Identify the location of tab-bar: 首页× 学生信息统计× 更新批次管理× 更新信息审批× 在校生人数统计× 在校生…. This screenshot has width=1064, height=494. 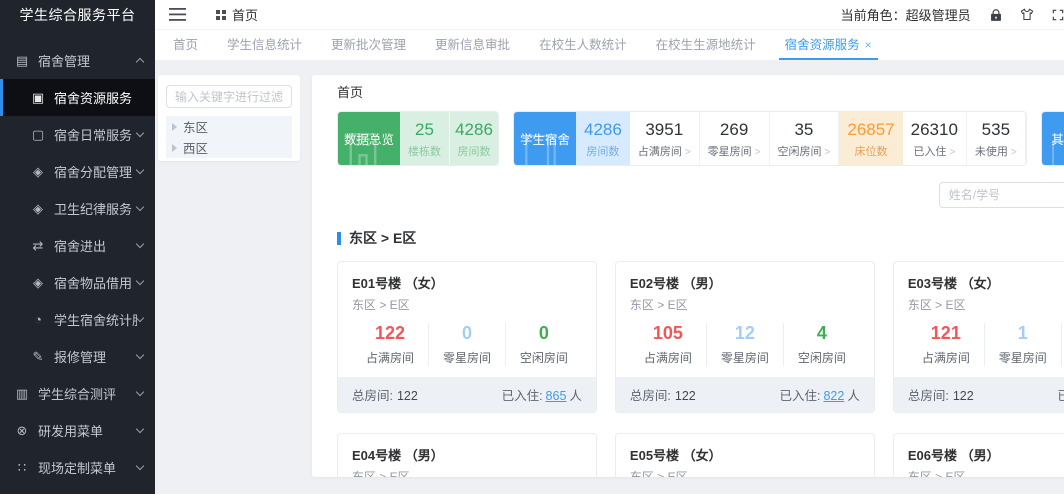
(609, 45).